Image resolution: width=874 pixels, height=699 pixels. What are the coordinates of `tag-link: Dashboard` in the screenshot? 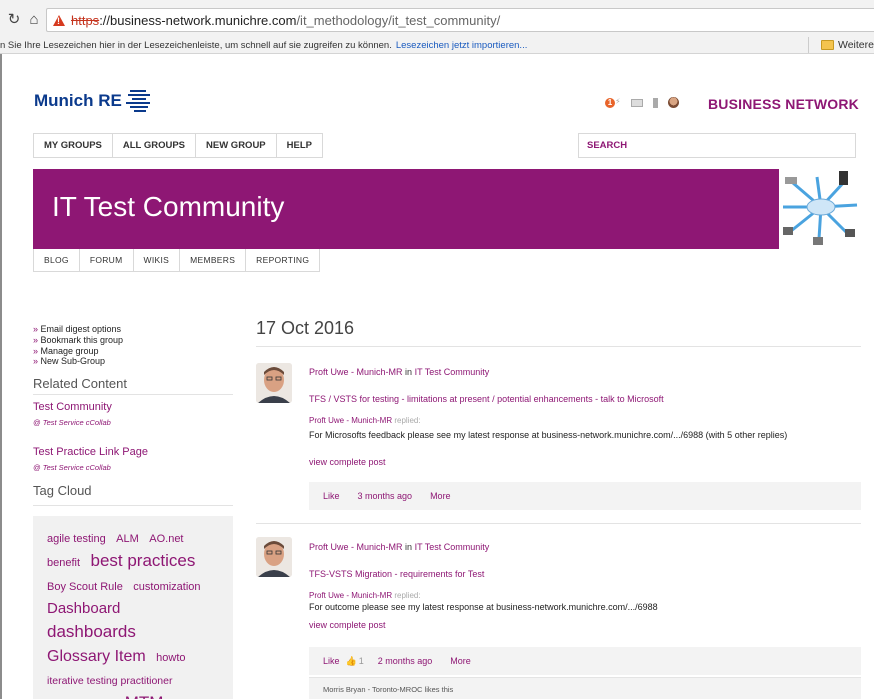 It's located at (83, 608).